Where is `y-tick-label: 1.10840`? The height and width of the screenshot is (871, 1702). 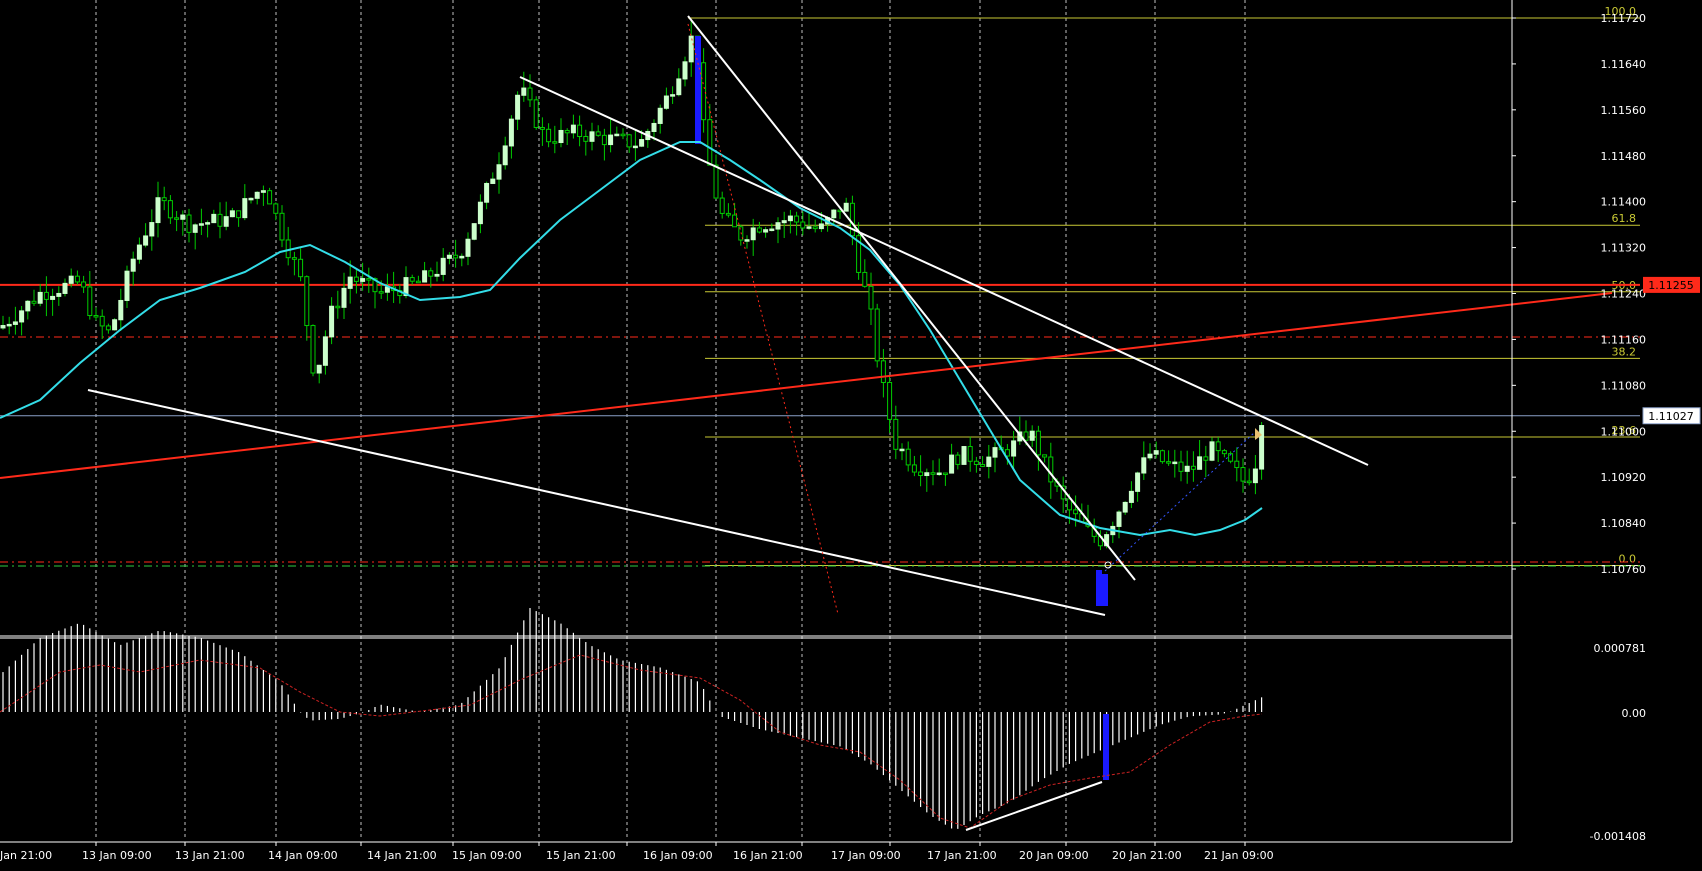
y-tick-label: 1.10840 is located at coordinates (1624, 523).